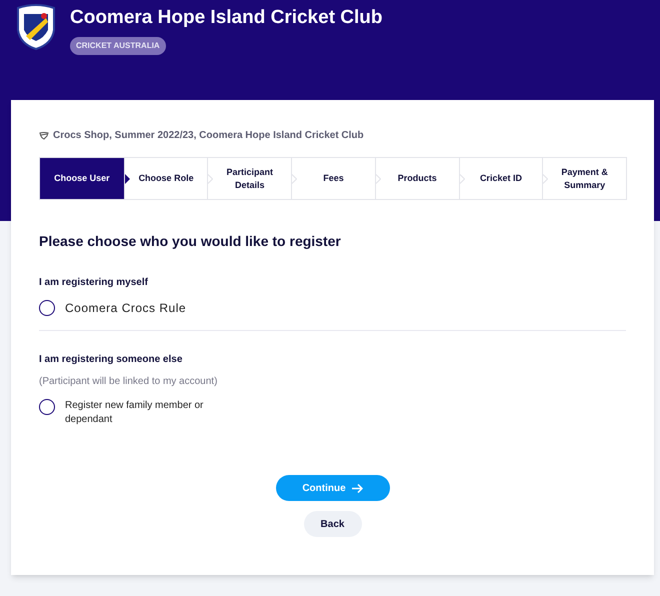  What do you see at coordinates (500, 178) in the screenshot?
I see `step-tab: Cricket ID` at bounding box center [500, 178].